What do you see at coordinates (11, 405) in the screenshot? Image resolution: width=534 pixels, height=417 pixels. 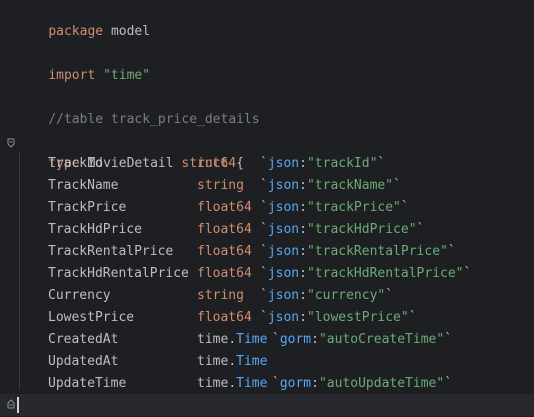 I see `fold-close-icon` at bounding box center [11, 405].